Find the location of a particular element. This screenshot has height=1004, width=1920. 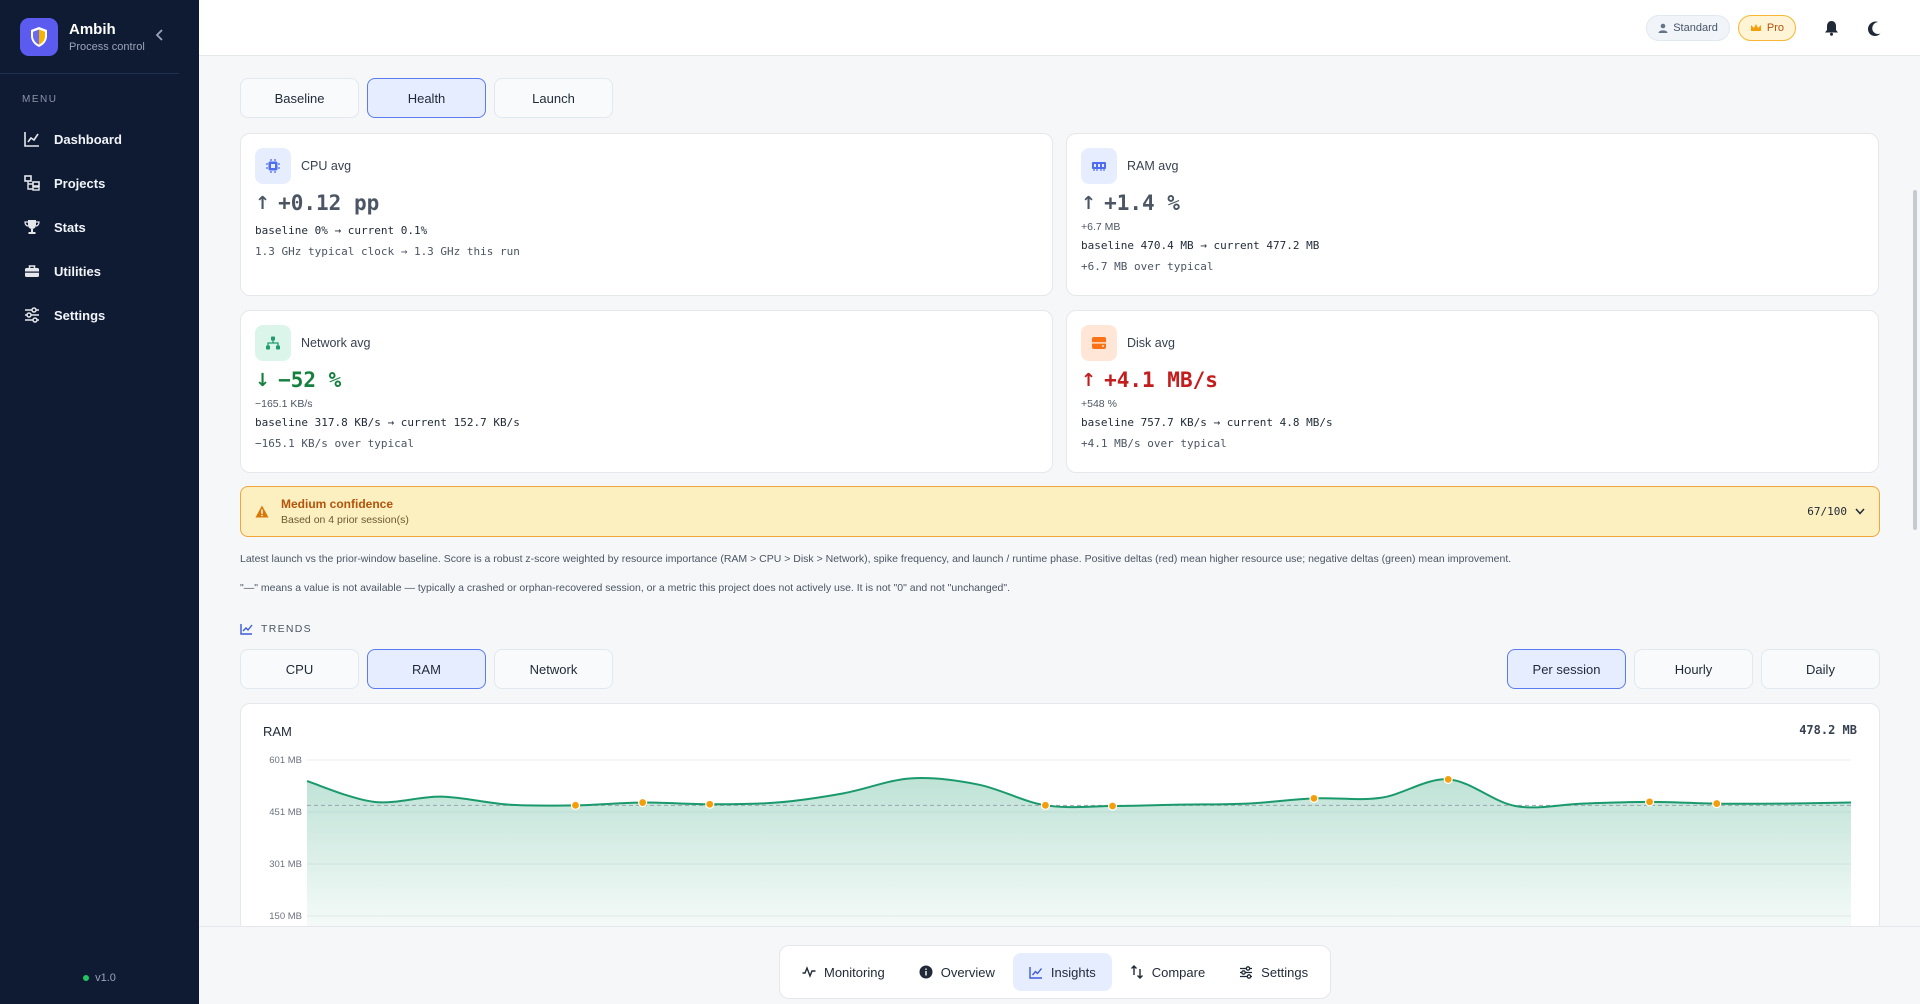

confidence-score: 67/100 is located at coordinates (1836, 511).